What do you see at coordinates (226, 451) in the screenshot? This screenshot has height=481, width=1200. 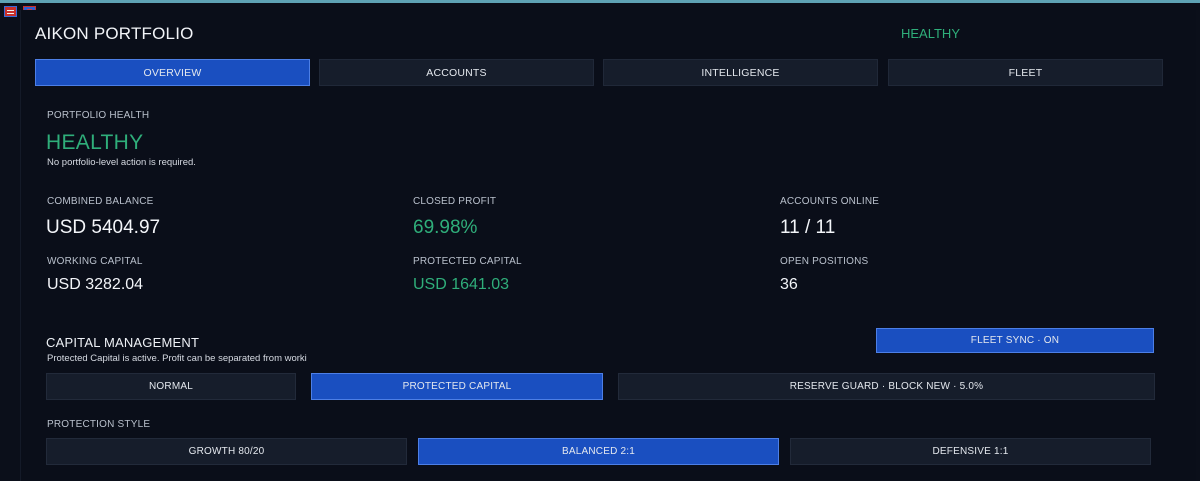 I see `style-growth-button: GROWTH 80/20` at bounding box center [226, 451].